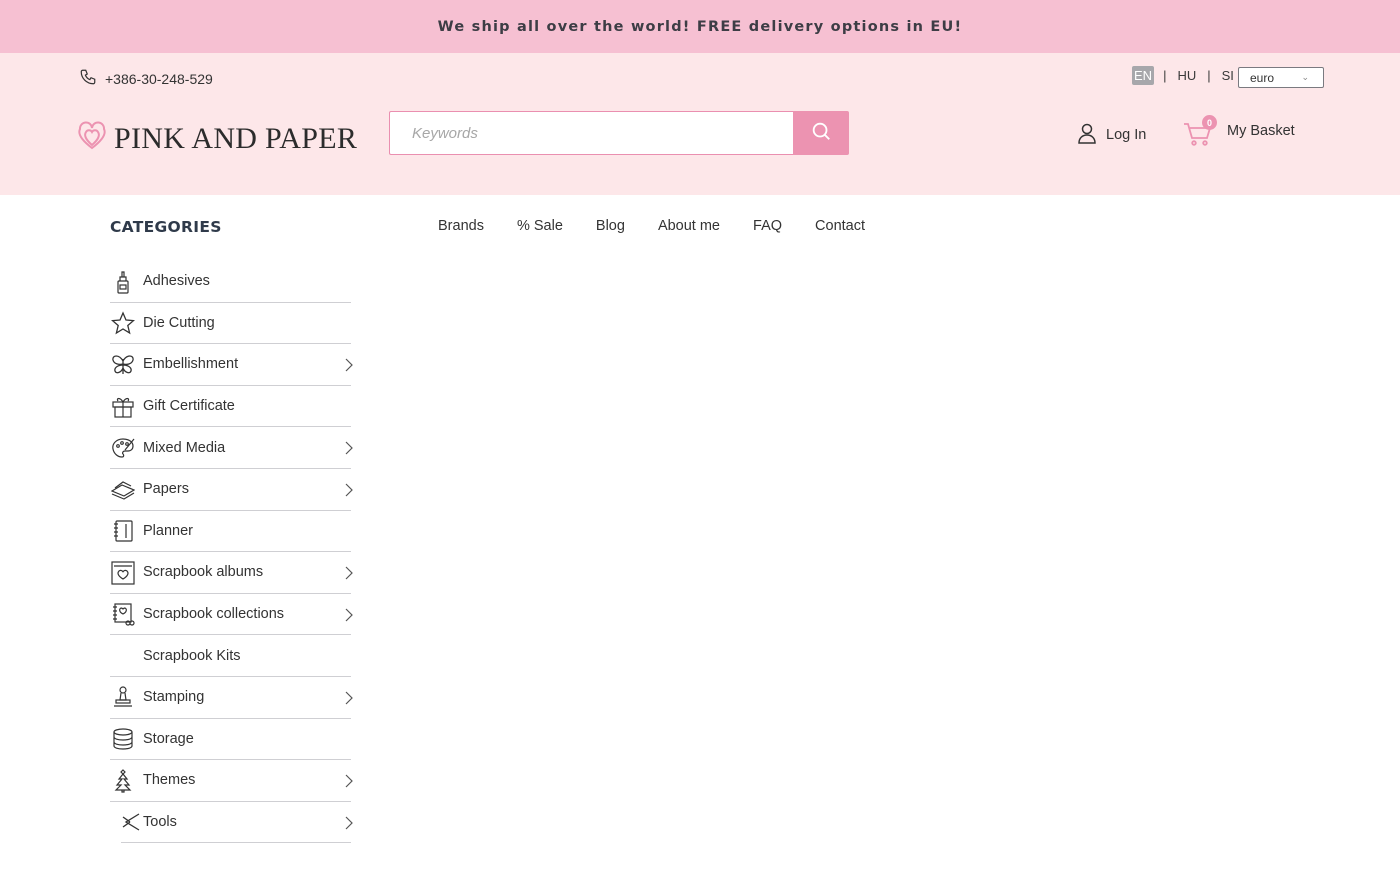  Describe the element at coordinates (189, 406) in the screenshot. I see `category-label: Gift Certificate` at that location.